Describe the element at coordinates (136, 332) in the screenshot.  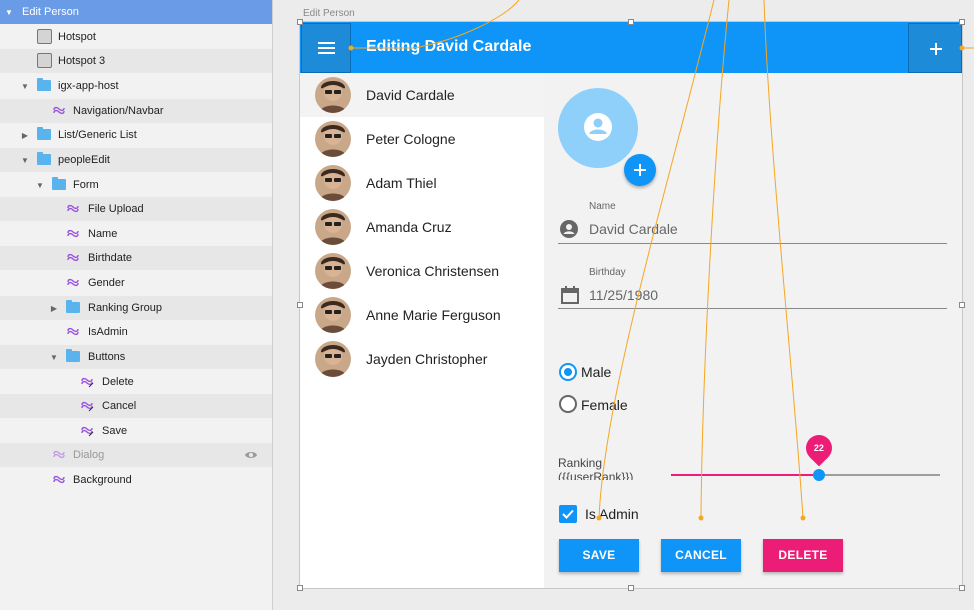
I see `layer-is-admin: IsAdmin` at that location.